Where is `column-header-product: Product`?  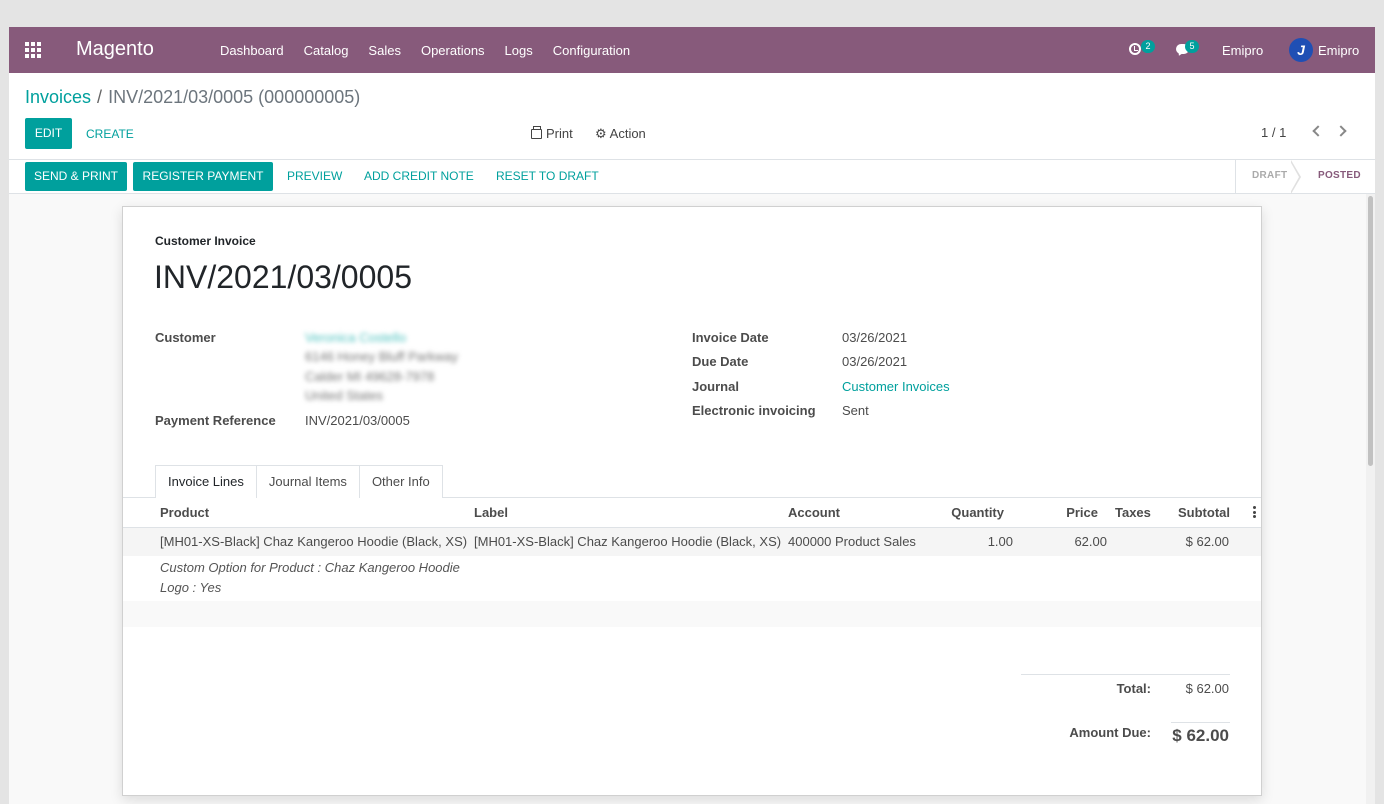
column-header-product: Product is located at coordinates (184, 512).